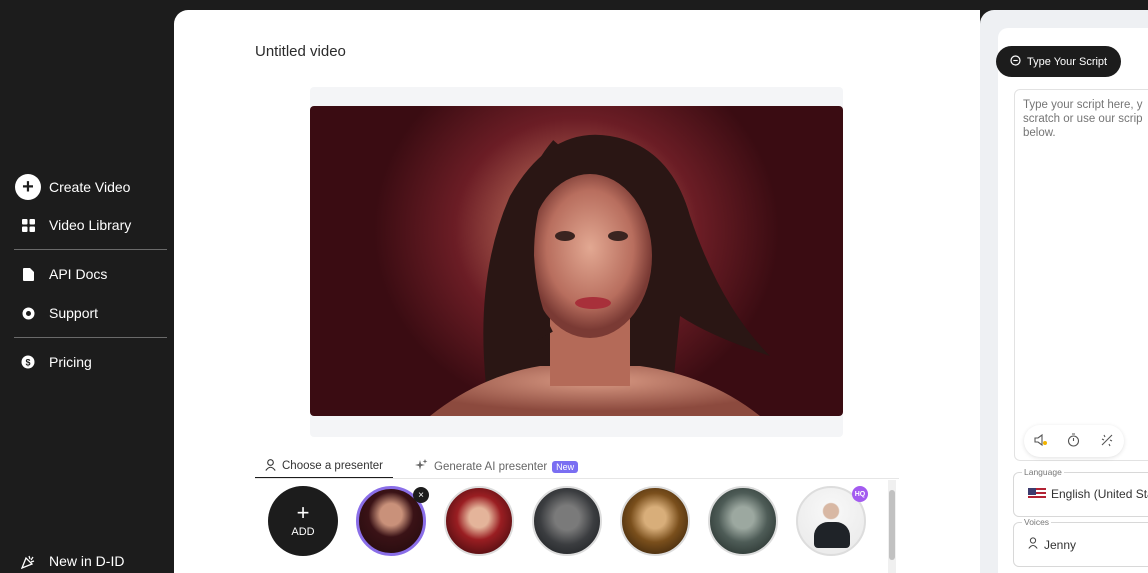 The image size is (1148, 573). What do you see at coordinates (1099, 494) in the screenshot?
I see `language-value: English (United Stat` at bounding box center [1099, 494].